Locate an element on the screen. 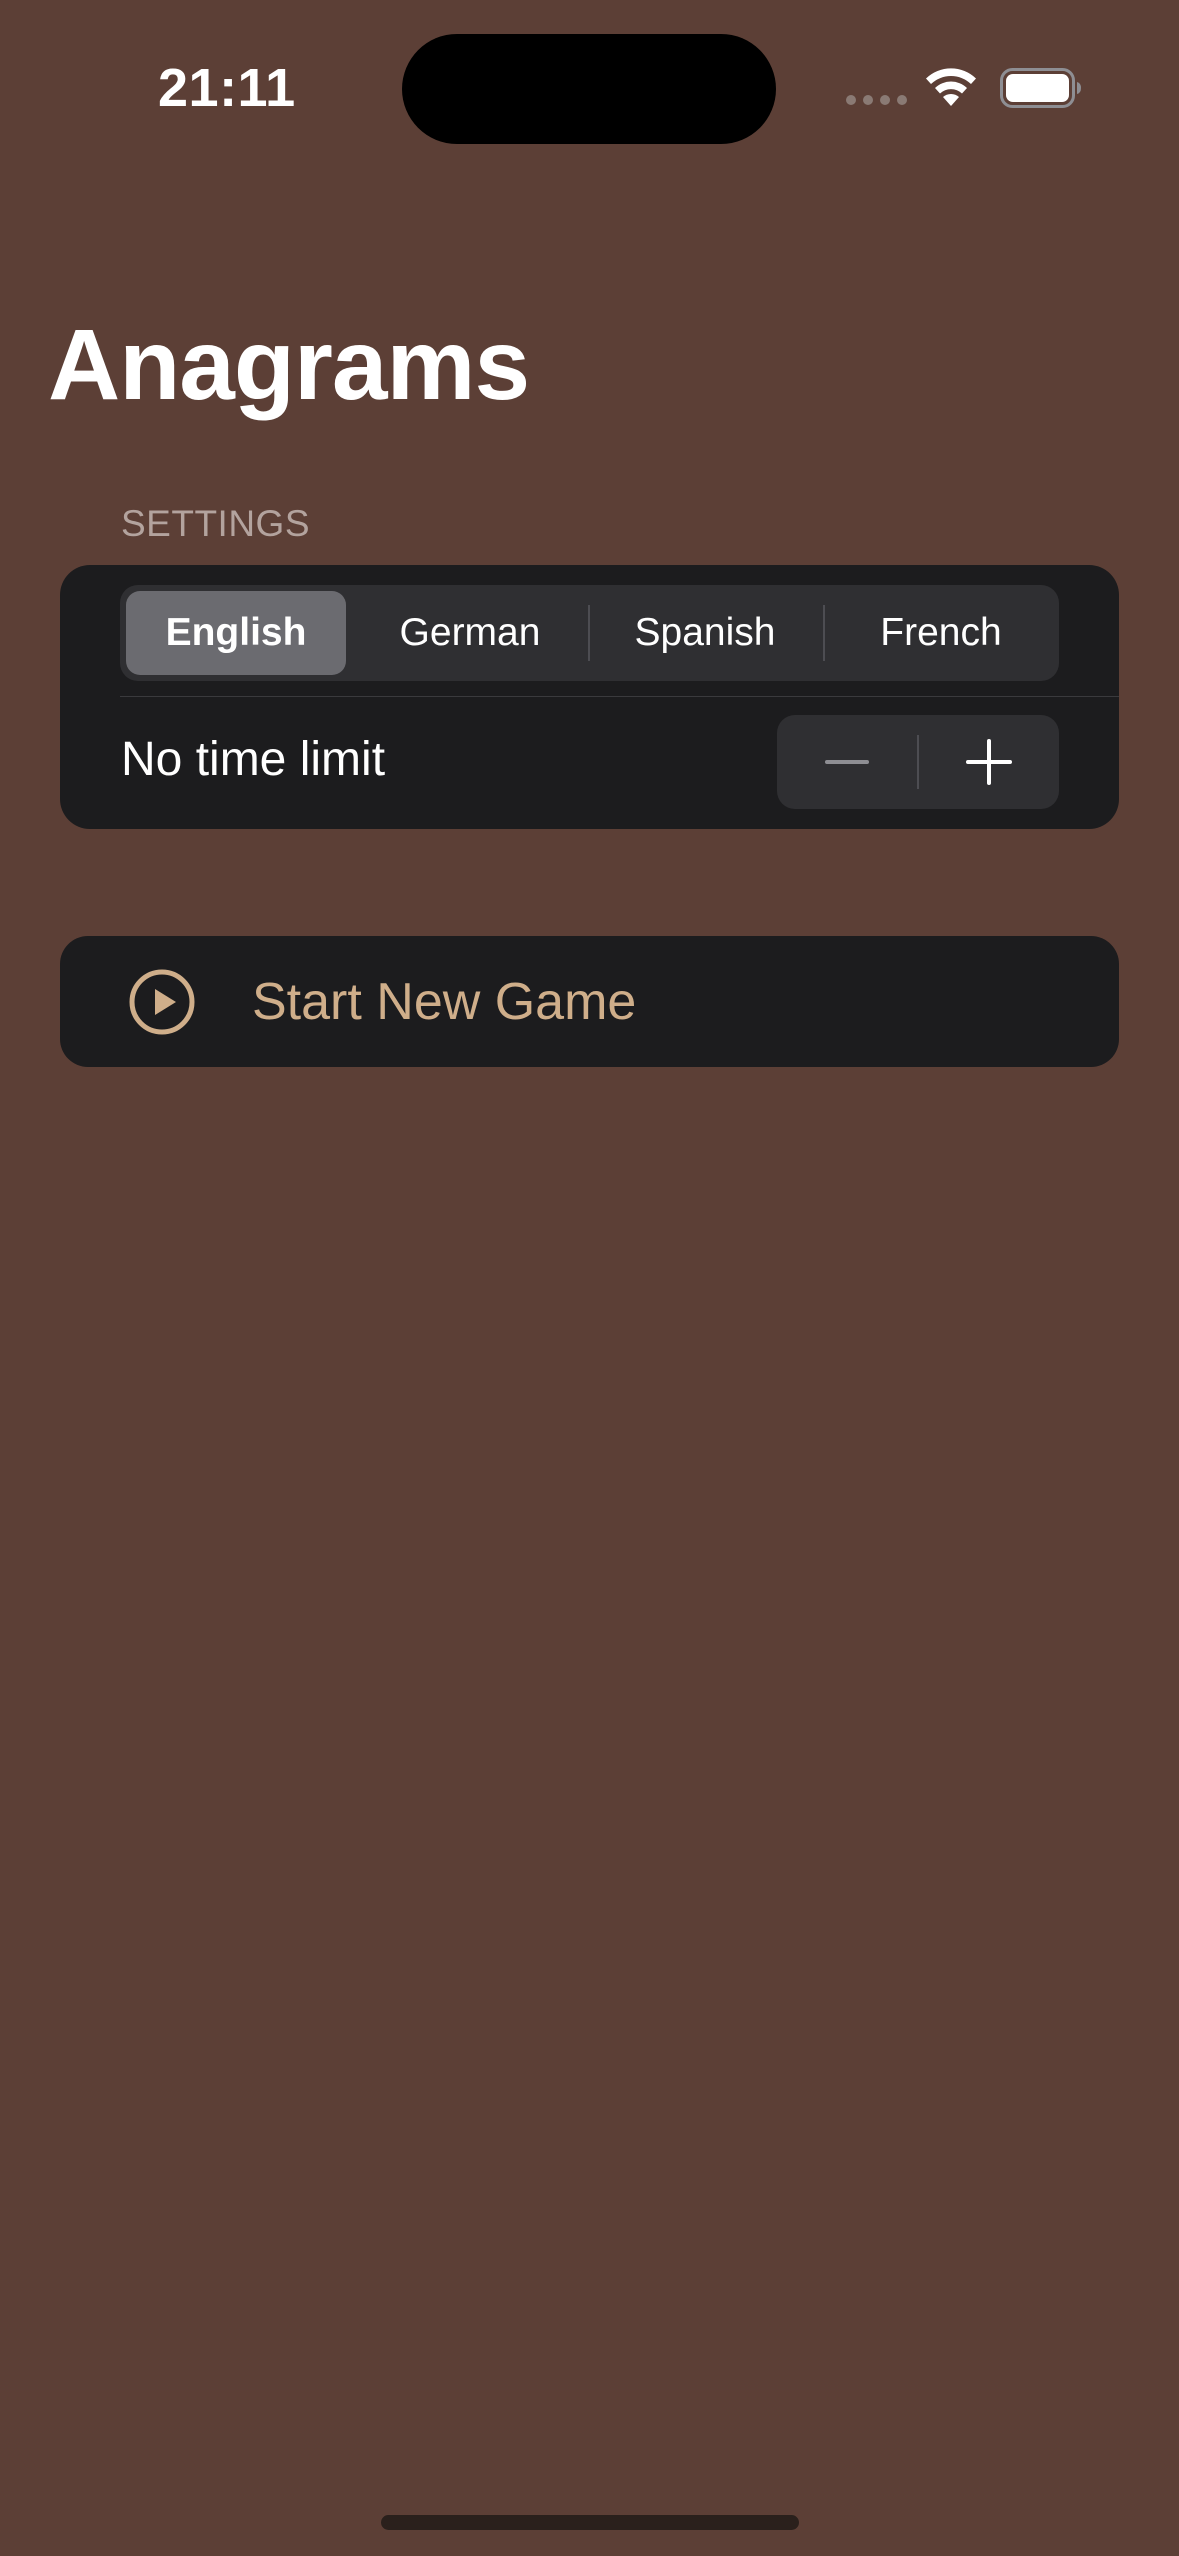 This screenshot has width=1179, height=2556. segment-german: German is located at coordinates (470, 633).